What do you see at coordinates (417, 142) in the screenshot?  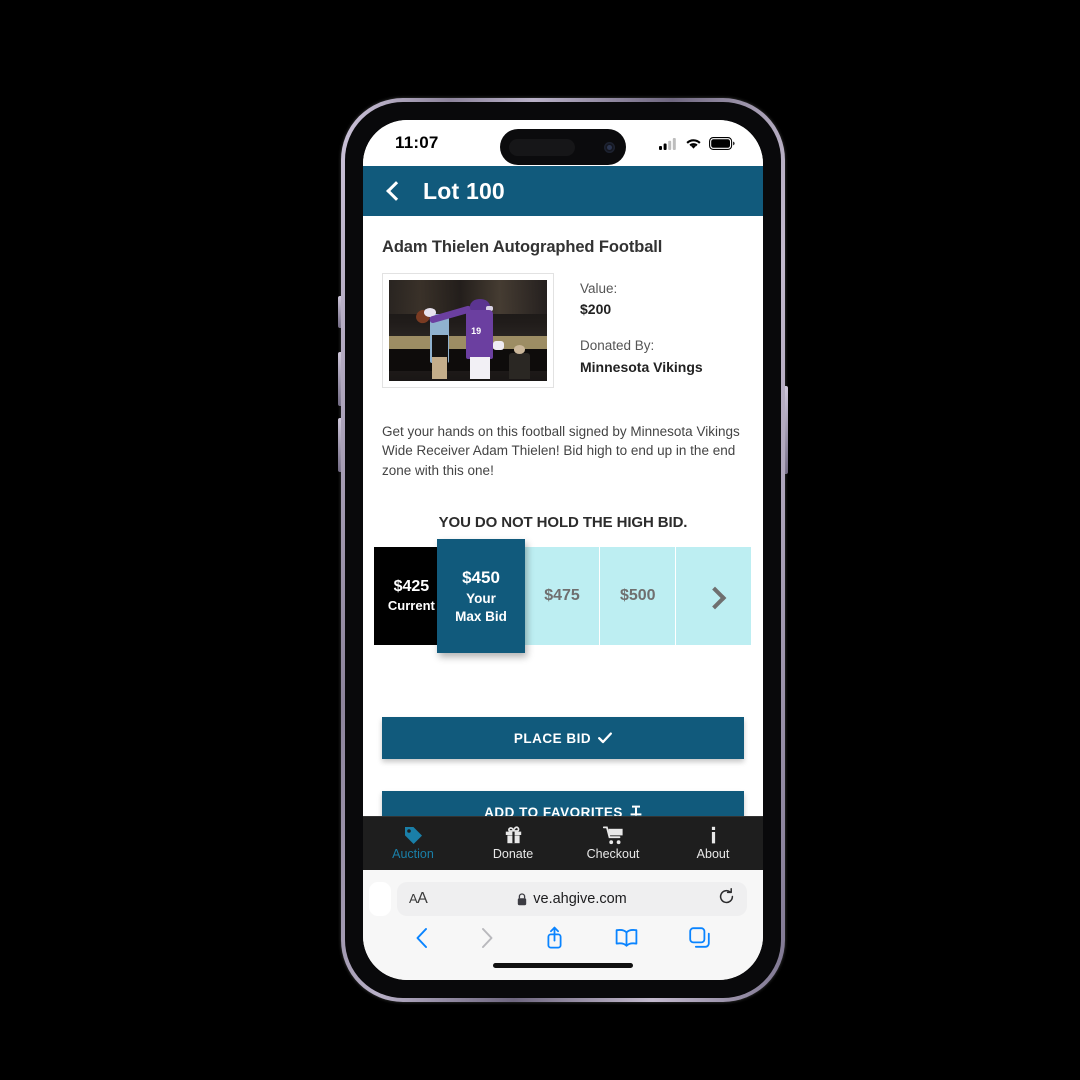 I see `status-bar-time: 11:07` at bounding box center [417, 142].